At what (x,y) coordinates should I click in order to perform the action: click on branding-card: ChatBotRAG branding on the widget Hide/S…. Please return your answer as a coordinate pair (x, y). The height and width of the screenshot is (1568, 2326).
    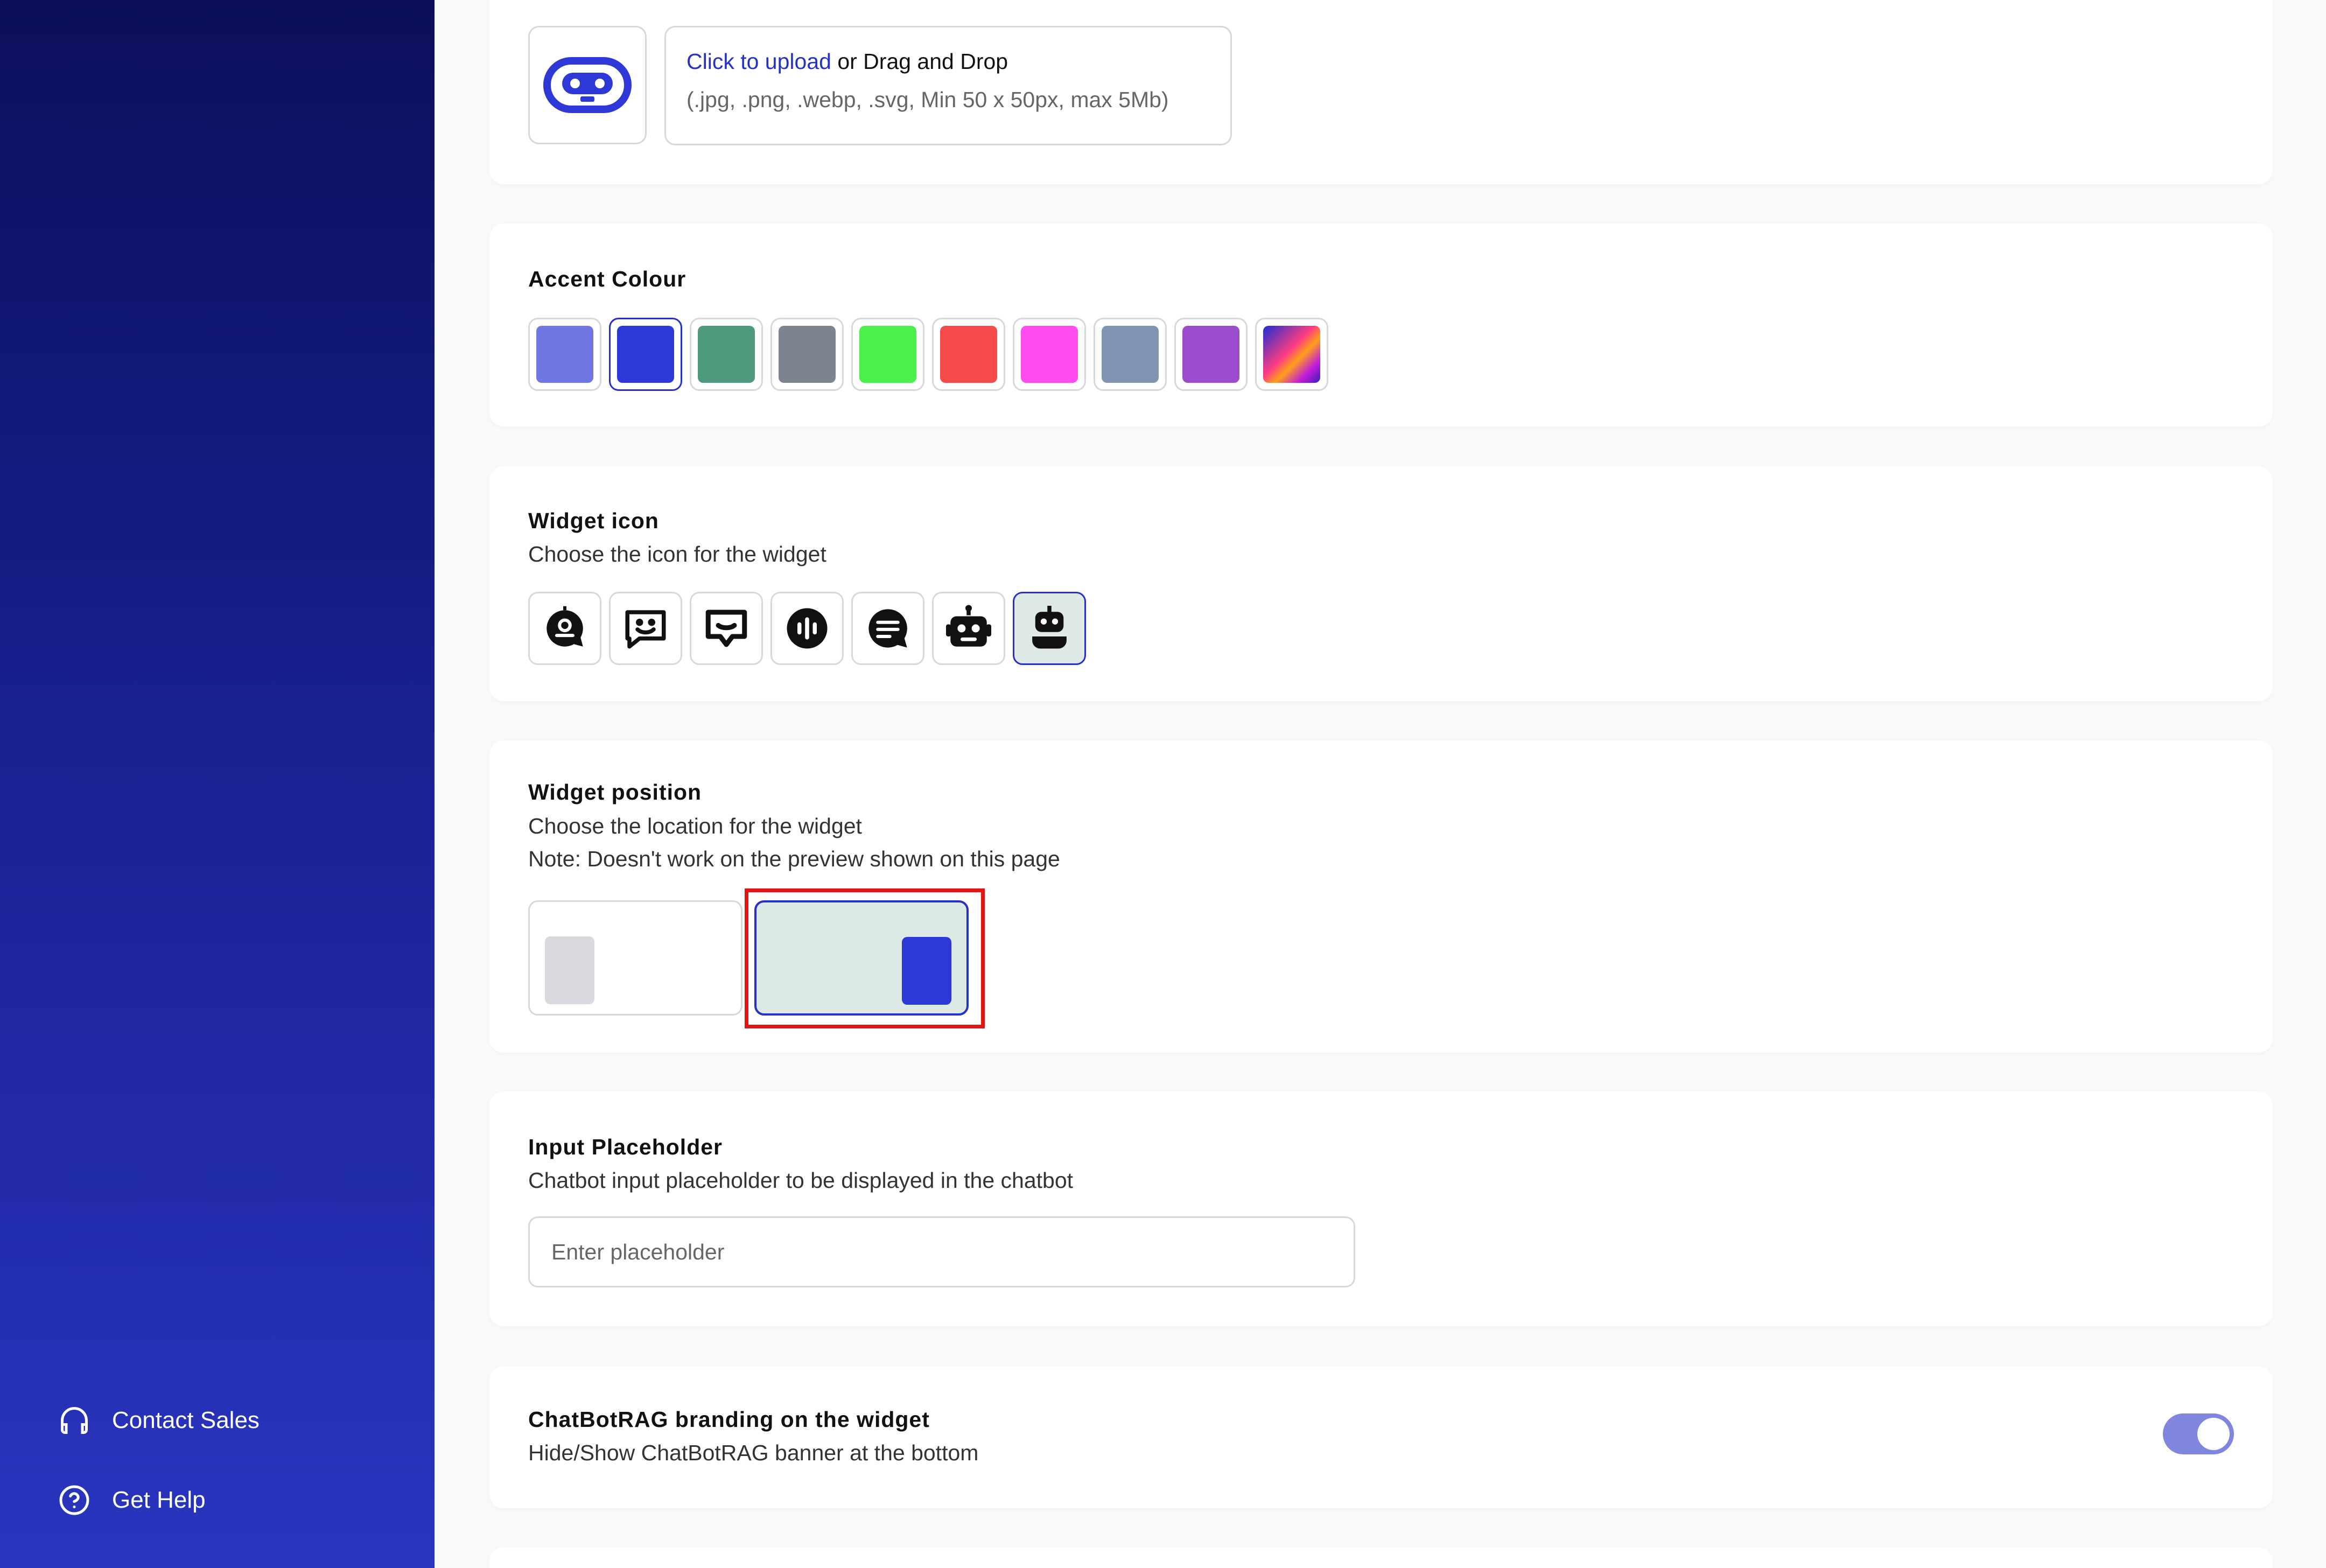
    Looking at the image, I should click on (1381, 1437).